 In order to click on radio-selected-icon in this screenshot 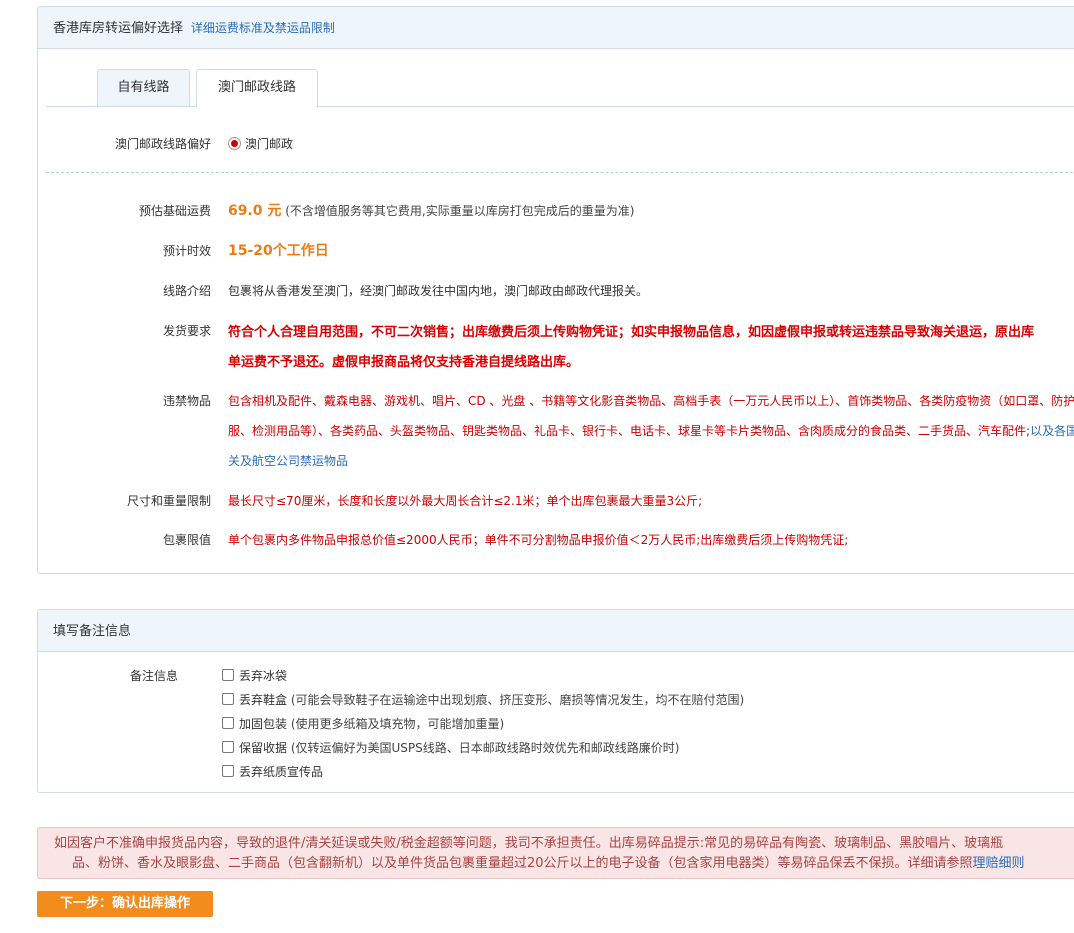, I will do `click(234, 143)`.